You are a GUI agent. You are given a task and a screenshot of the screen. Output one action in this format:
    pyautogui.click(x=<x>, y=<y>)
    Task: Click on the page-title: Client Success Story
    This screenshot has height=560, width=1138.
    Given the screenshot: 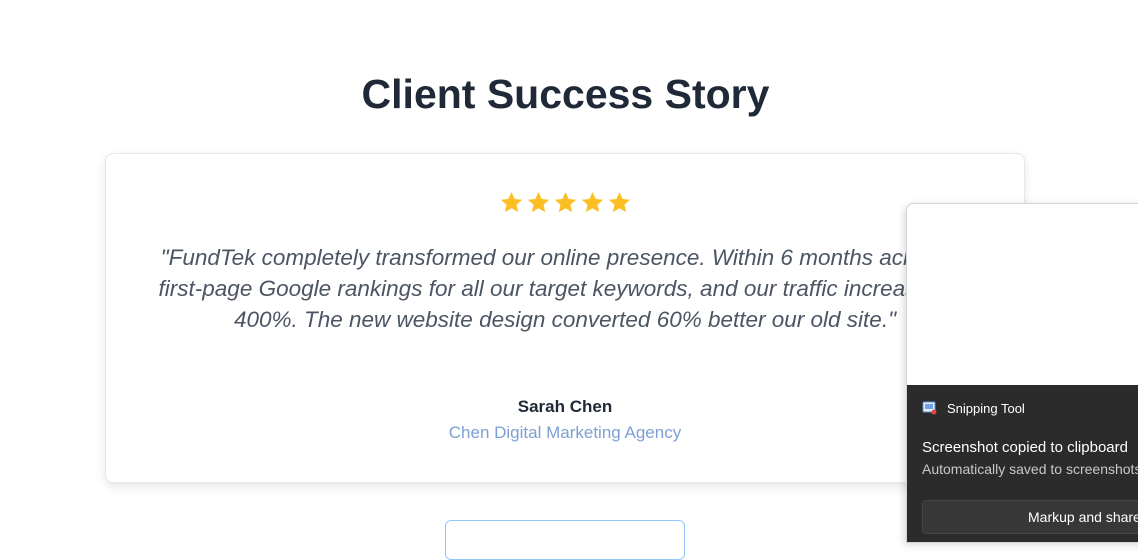 What is the action you would take?
    pyautogui.click(x=565, y=94)
    